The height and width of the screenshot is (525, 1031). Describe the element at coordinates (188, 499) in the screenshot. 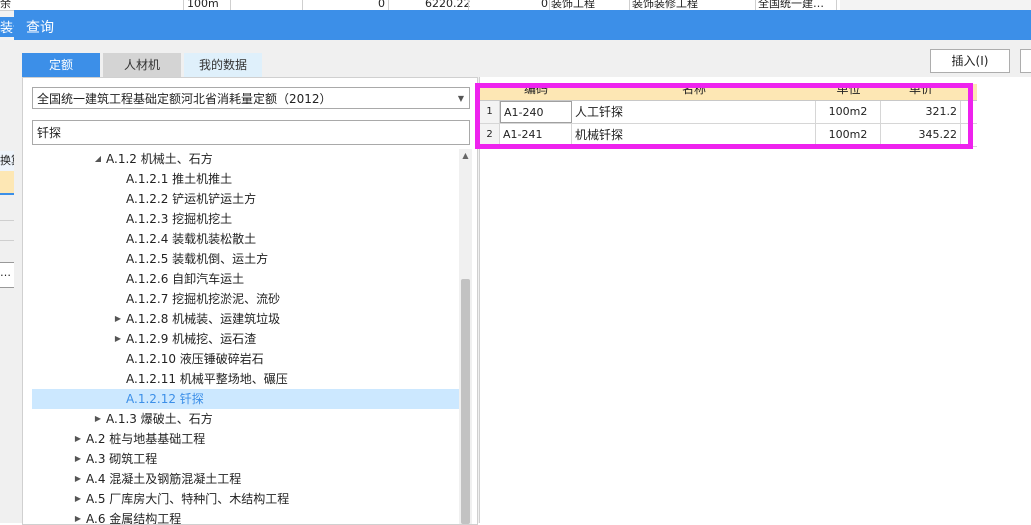

I see `tree-node-label: A.5 厂库房大门、特种门、木结构工程` at that location.